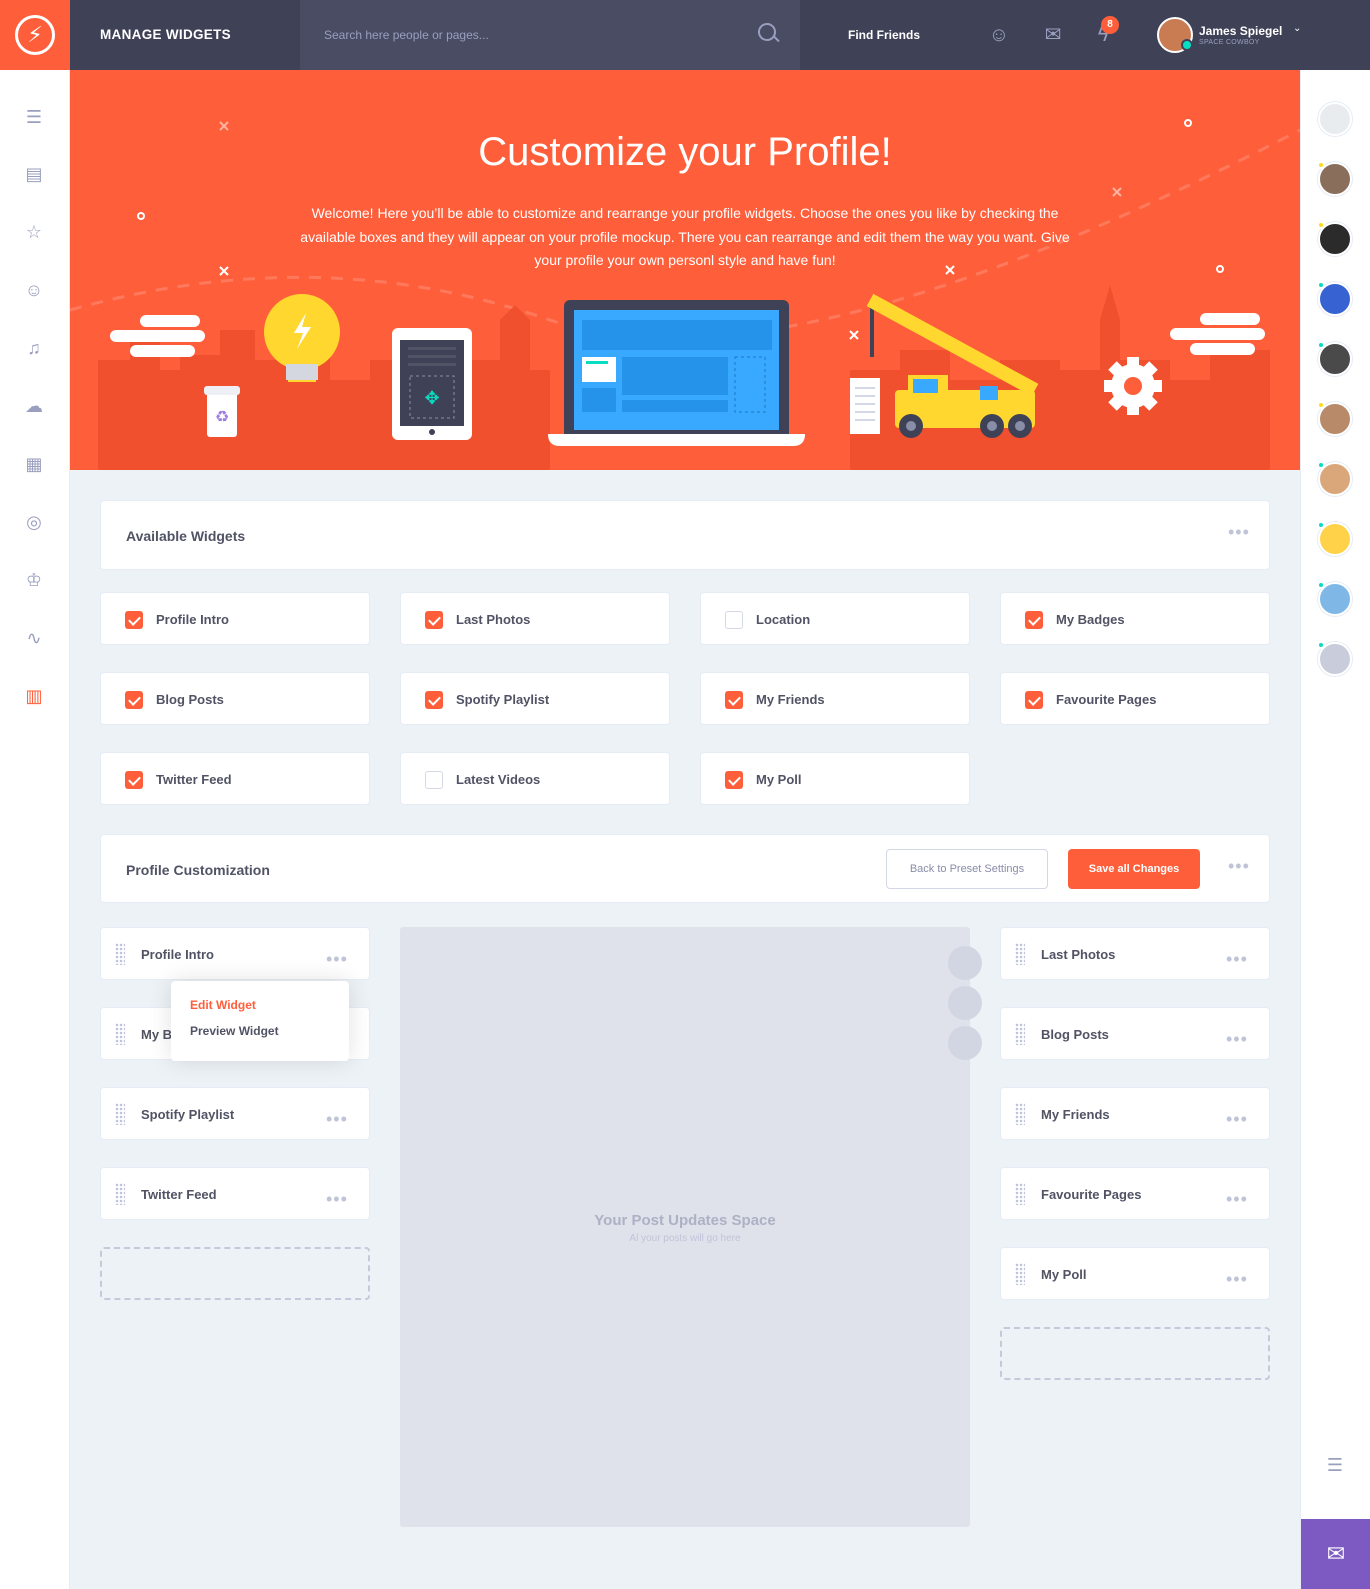  What do you see at coordinates (235, 1193) in the screenshot?
I see `draggable-widget: Twitter Feed •••` at bounding box center [235, 1193].